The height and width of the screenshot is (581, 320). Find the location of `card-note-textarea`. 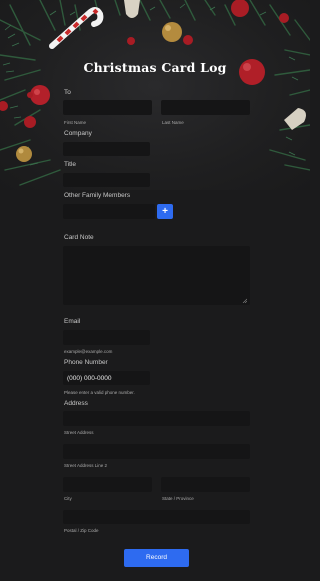

card-note-textarea is located at coordinates (156, 275).